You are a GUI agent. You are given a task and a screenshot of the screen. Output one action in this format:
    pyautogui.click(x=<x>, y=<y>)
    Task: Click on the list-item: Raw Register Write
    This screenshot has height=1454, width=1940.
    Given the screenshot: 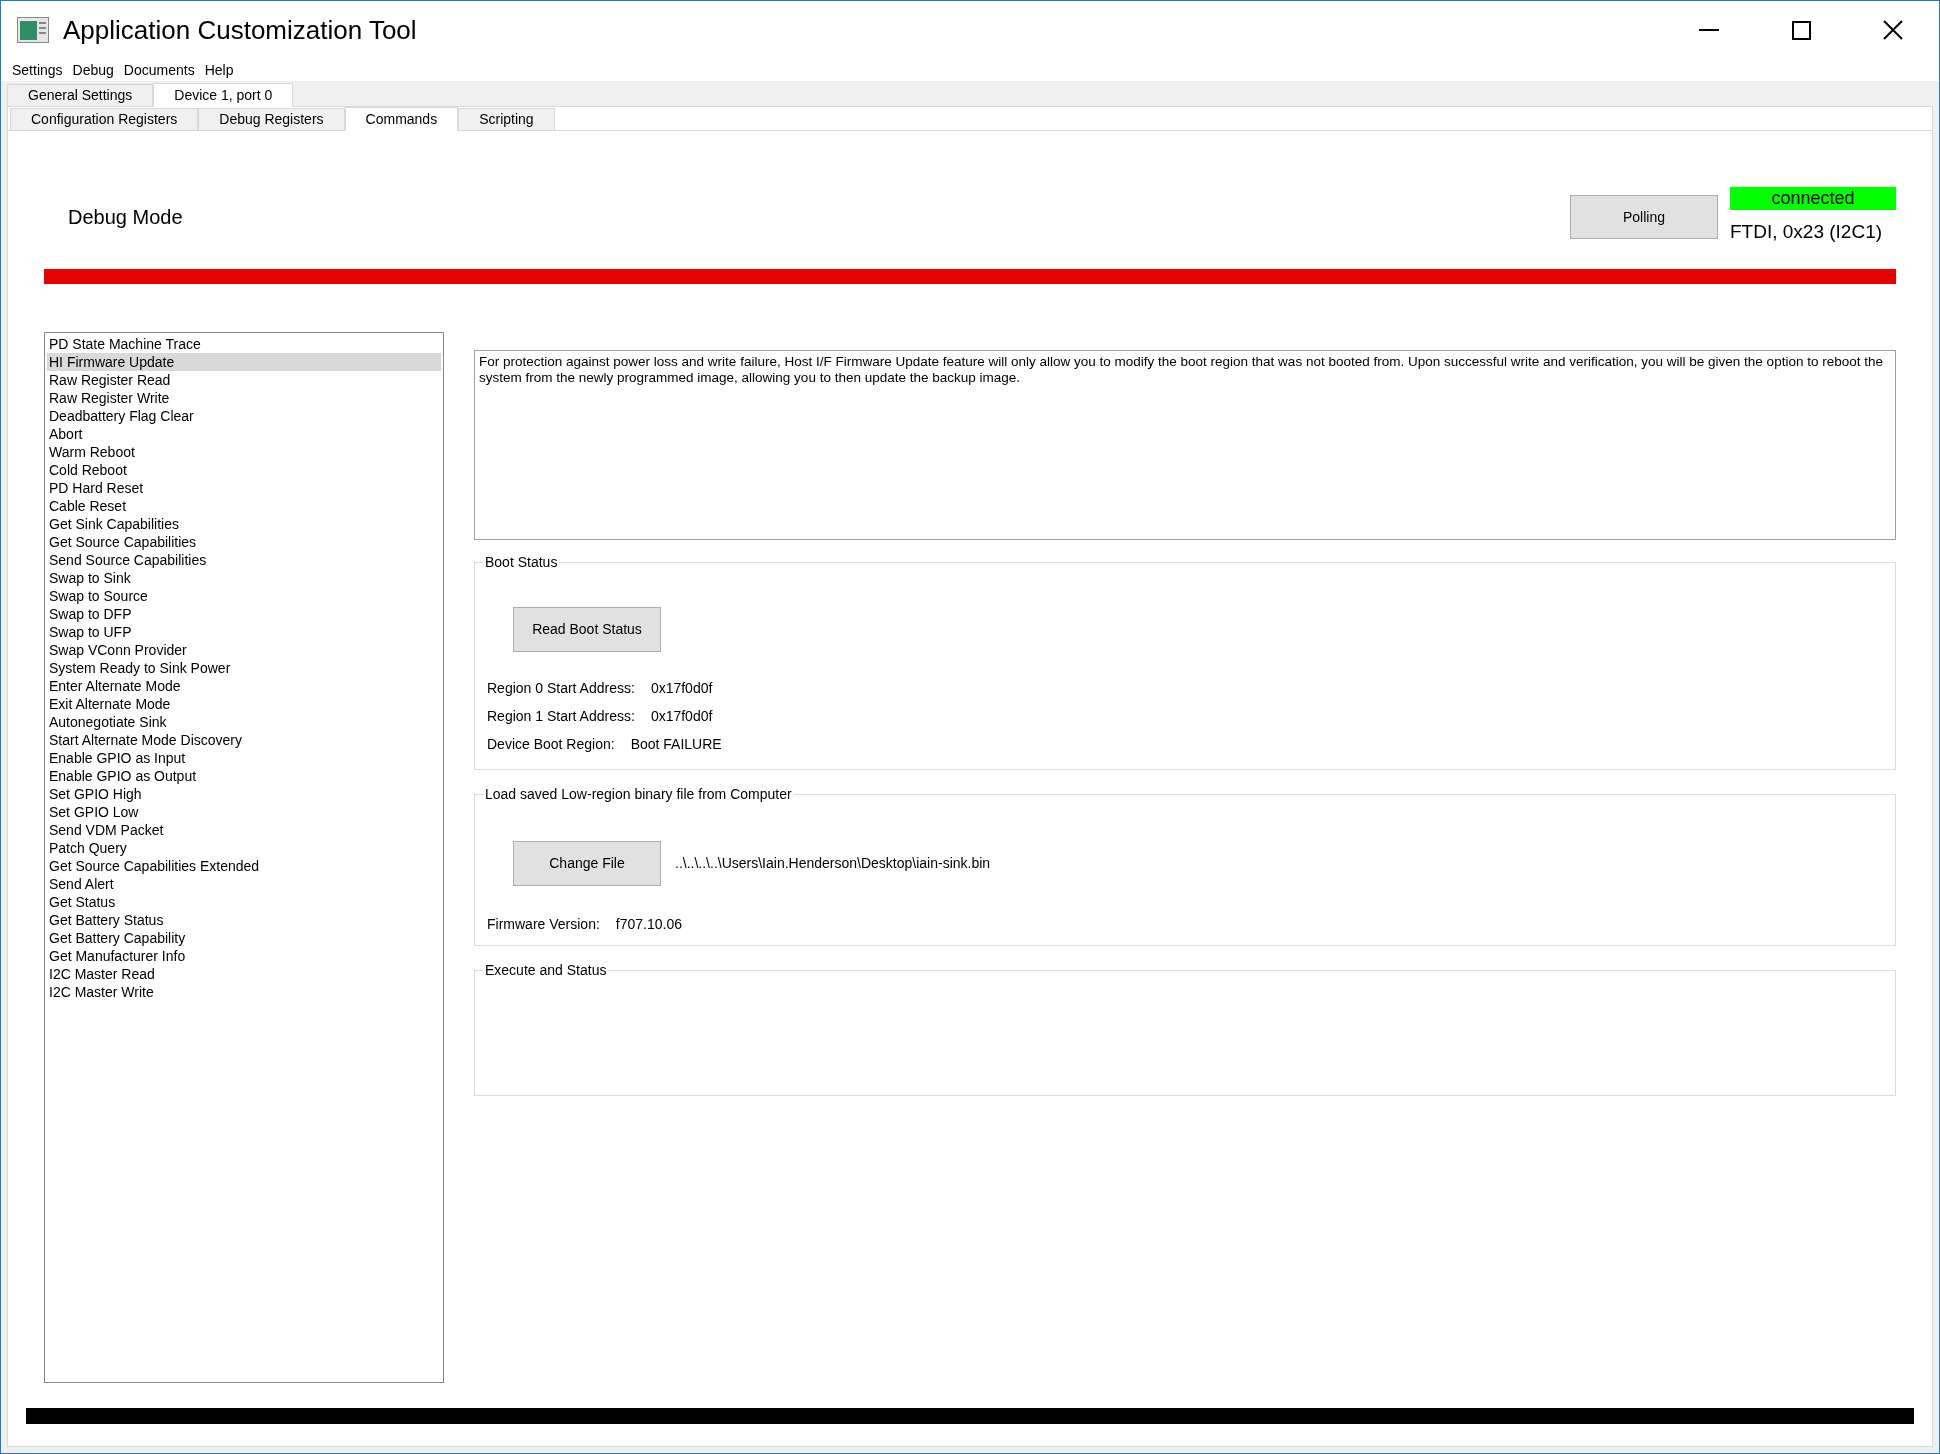 What is the action you would take?
    pyautogui.click(x=244, y=398)
    